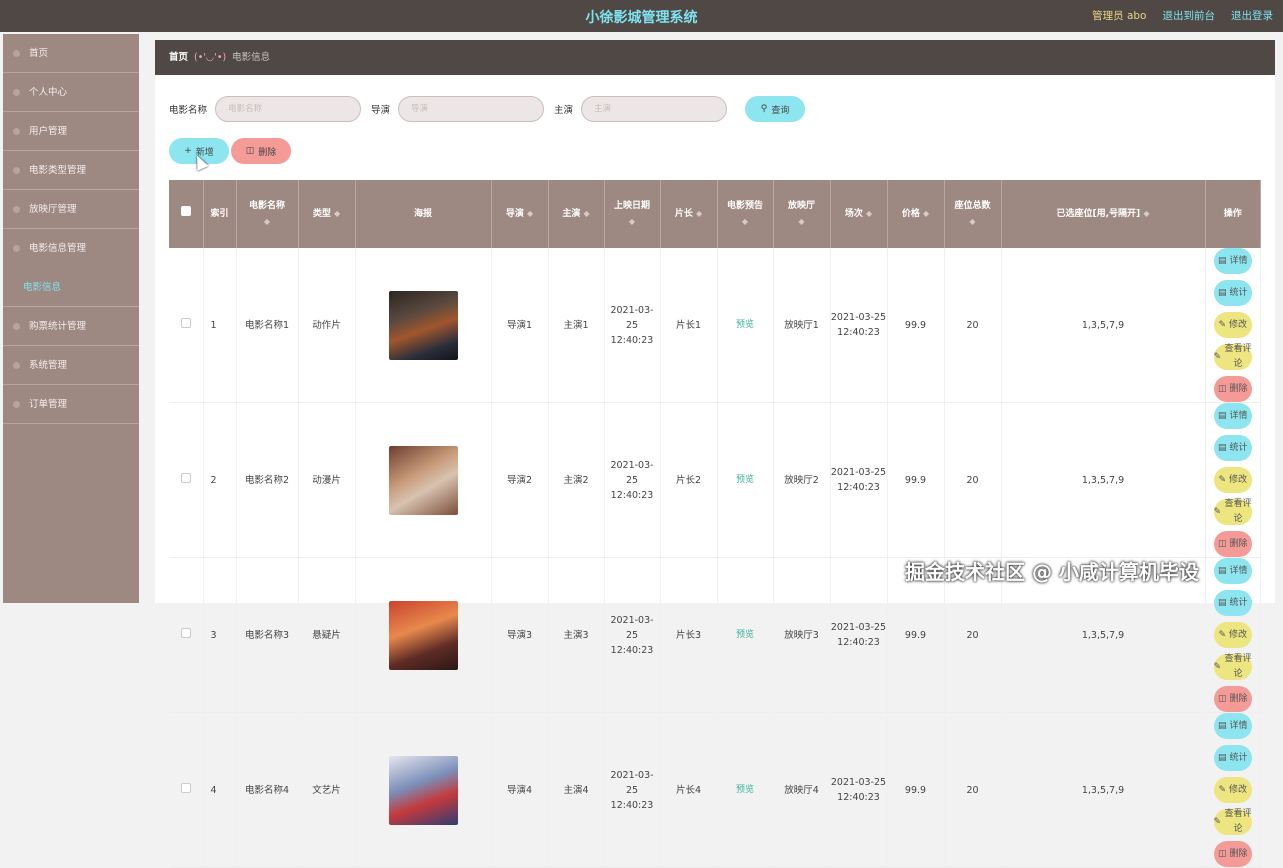 This screenshot has height=868, width=1283. What do you see at coordinates (71, 92) in the screenshot?
I see `sidebar-item-profile: 个人中心` at bounding box center [71, 92].